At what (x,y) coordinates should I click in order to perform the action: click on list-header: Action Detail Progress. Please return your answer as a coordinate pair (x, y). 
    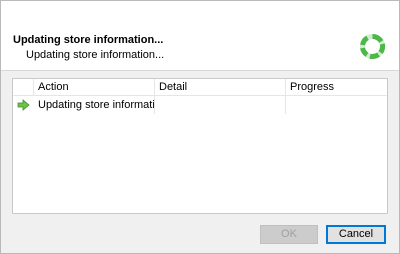
    Looking at the image, I should click on (200, 87).